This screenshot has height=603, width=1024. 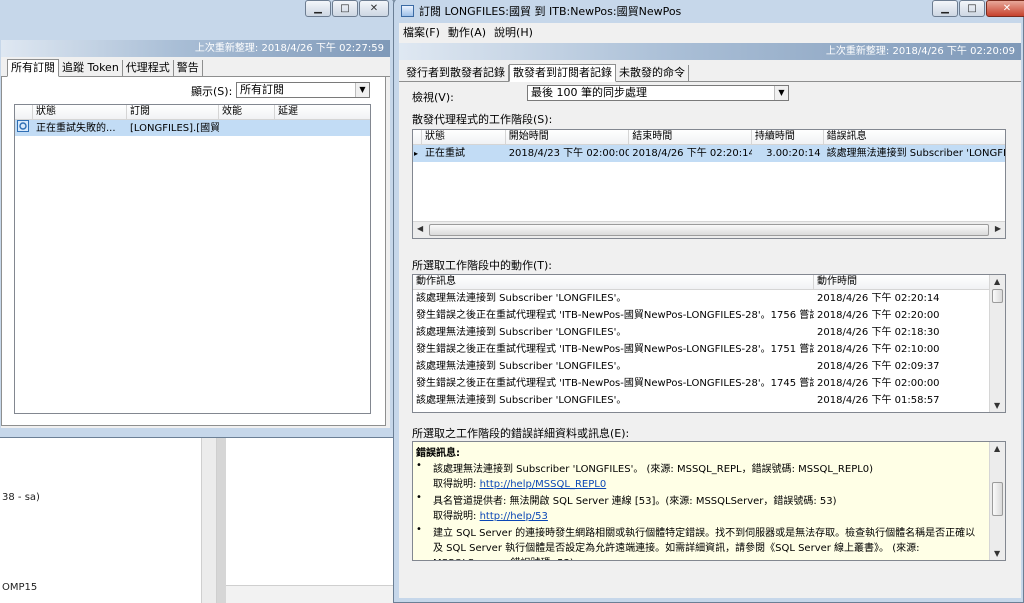 I want to click on column-header-action-message: 動作訊息, so click(x=613, y=282).